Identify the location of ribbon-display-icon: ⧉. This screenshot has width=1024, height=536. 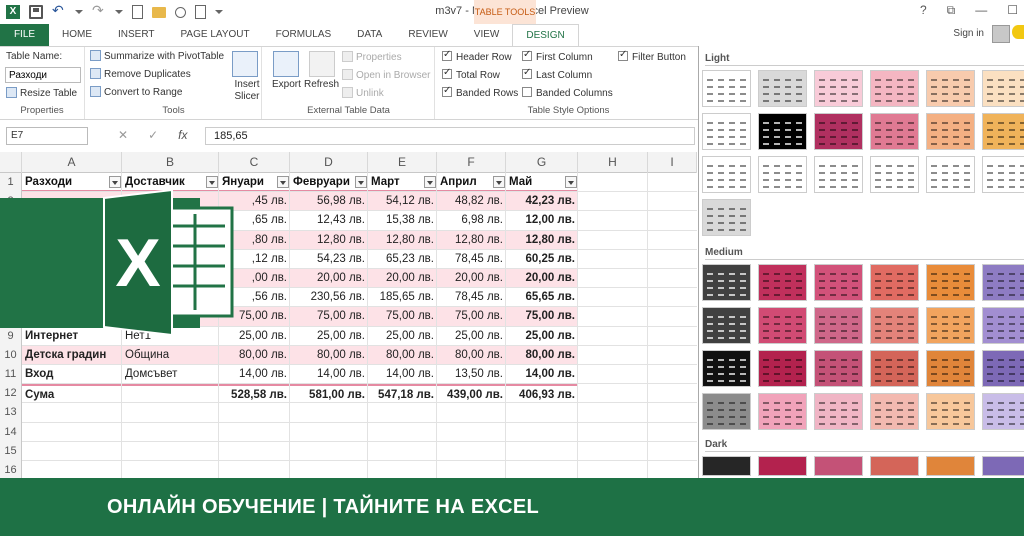
(951, 10).